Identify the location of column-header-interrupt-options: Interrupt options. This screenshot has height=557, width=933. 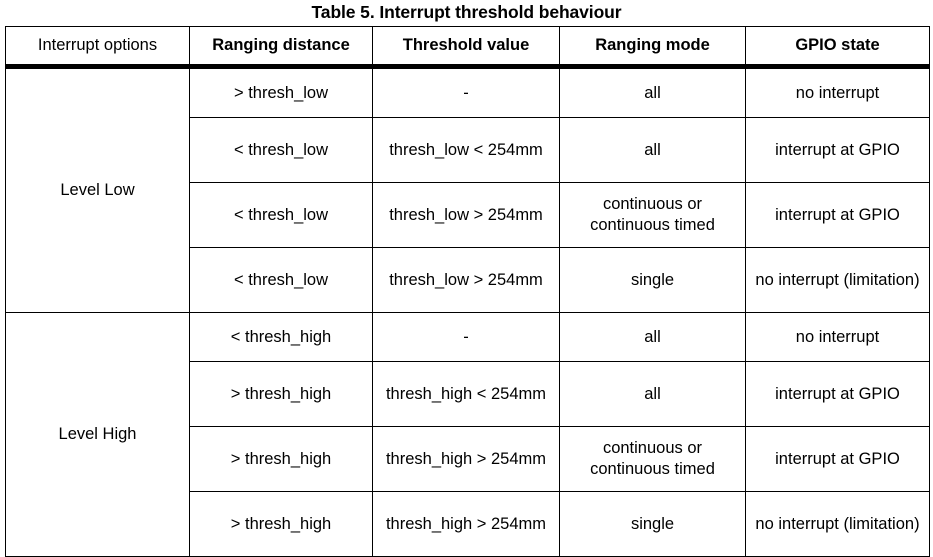
(97, 47).